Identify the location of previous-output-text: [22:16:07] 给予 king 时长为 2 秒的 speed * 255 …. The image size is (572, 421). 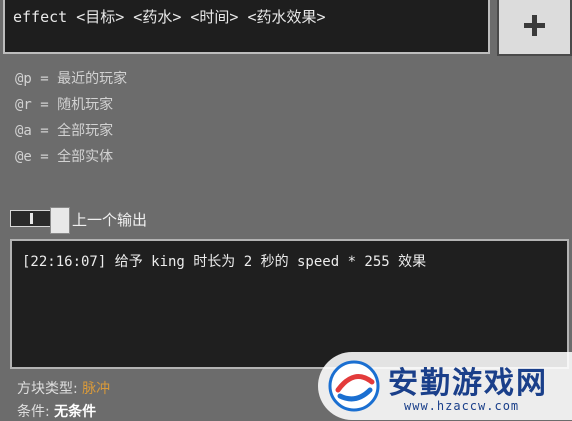
(224, 262).